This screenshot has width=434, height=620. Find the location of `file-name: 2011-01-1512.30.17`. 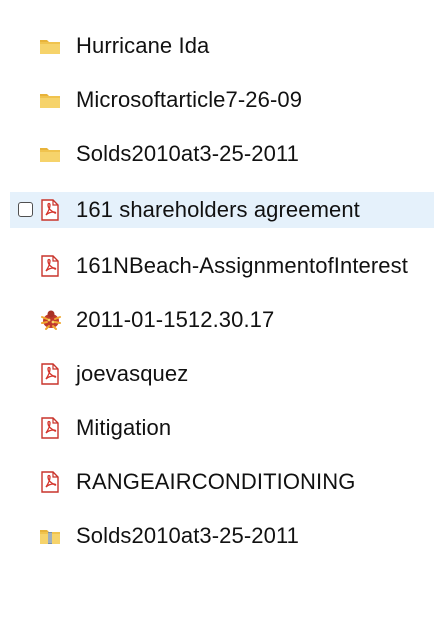

file-name: 2011-01-1512.30.17 is located at coordinates (175, 319).